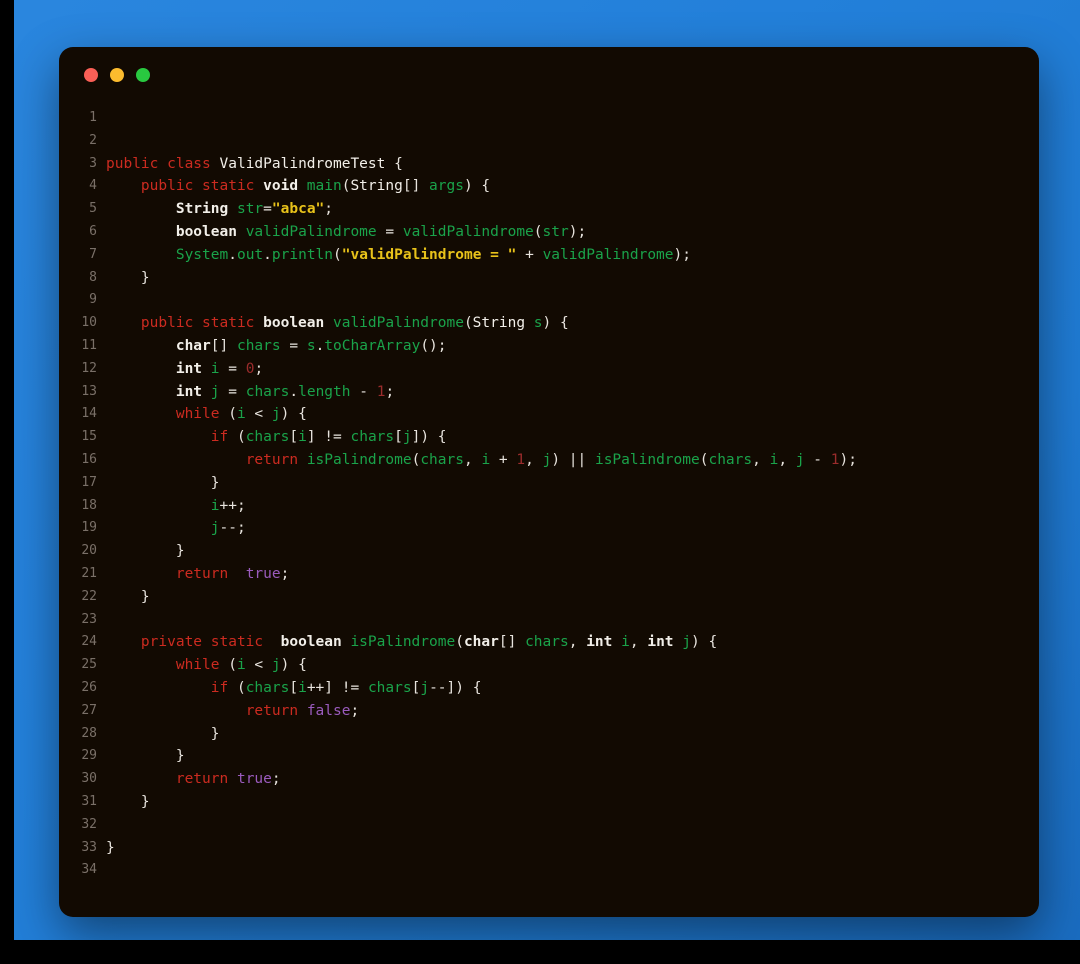  What do you see at coordinates (302, 254) in the screenshot?
I see `code-token-var: println` at bounding box center [302, 254].